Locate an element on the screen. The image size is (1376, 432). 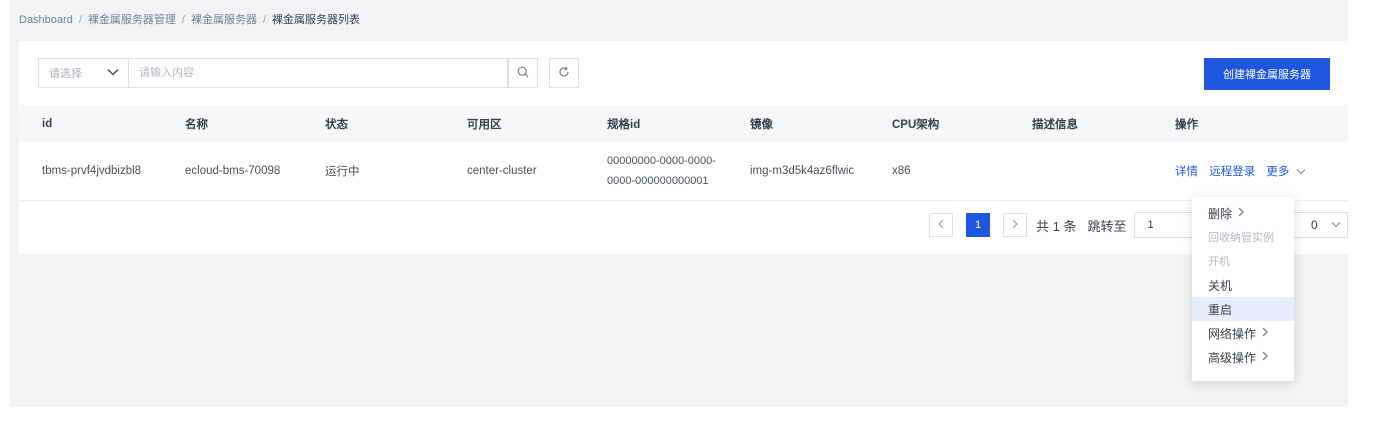
more-actions-label: 更多 is located at coordinates (1278, 172).